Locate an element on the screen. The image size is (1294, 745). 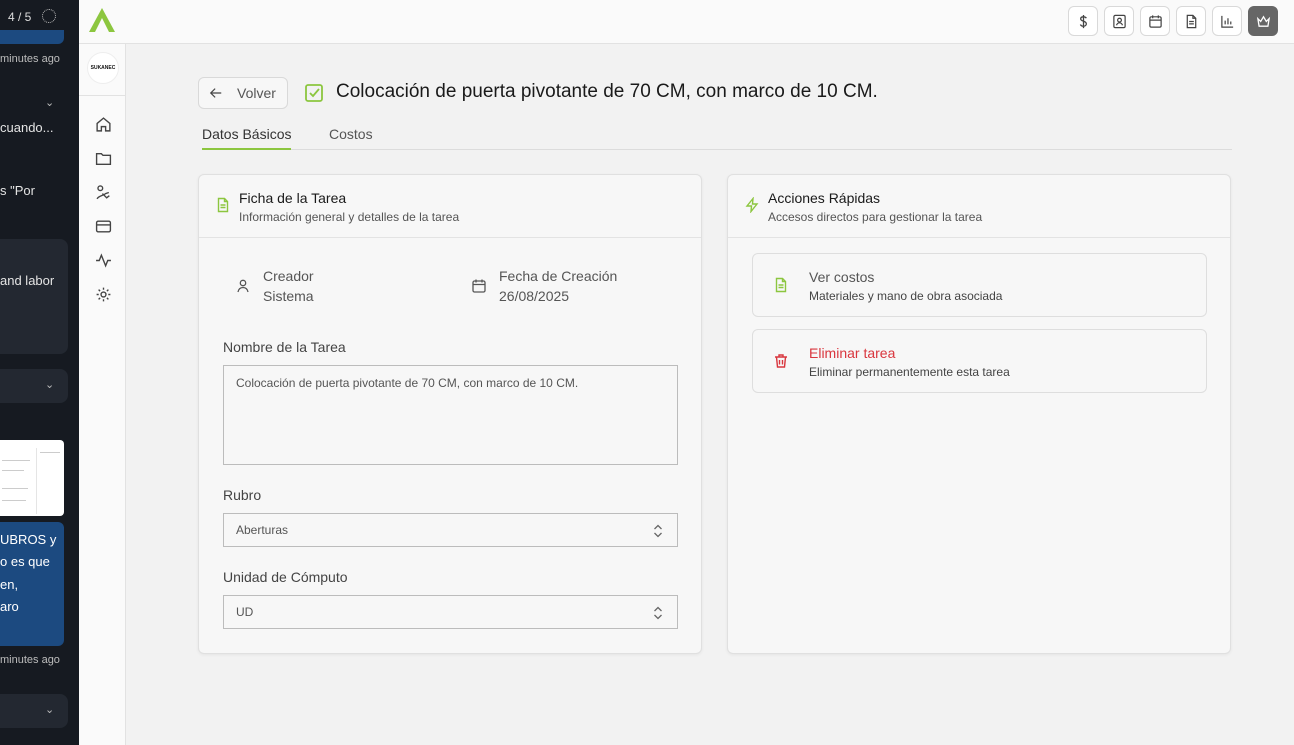
sidebar-item-payments is located at coordinates (103, 226).